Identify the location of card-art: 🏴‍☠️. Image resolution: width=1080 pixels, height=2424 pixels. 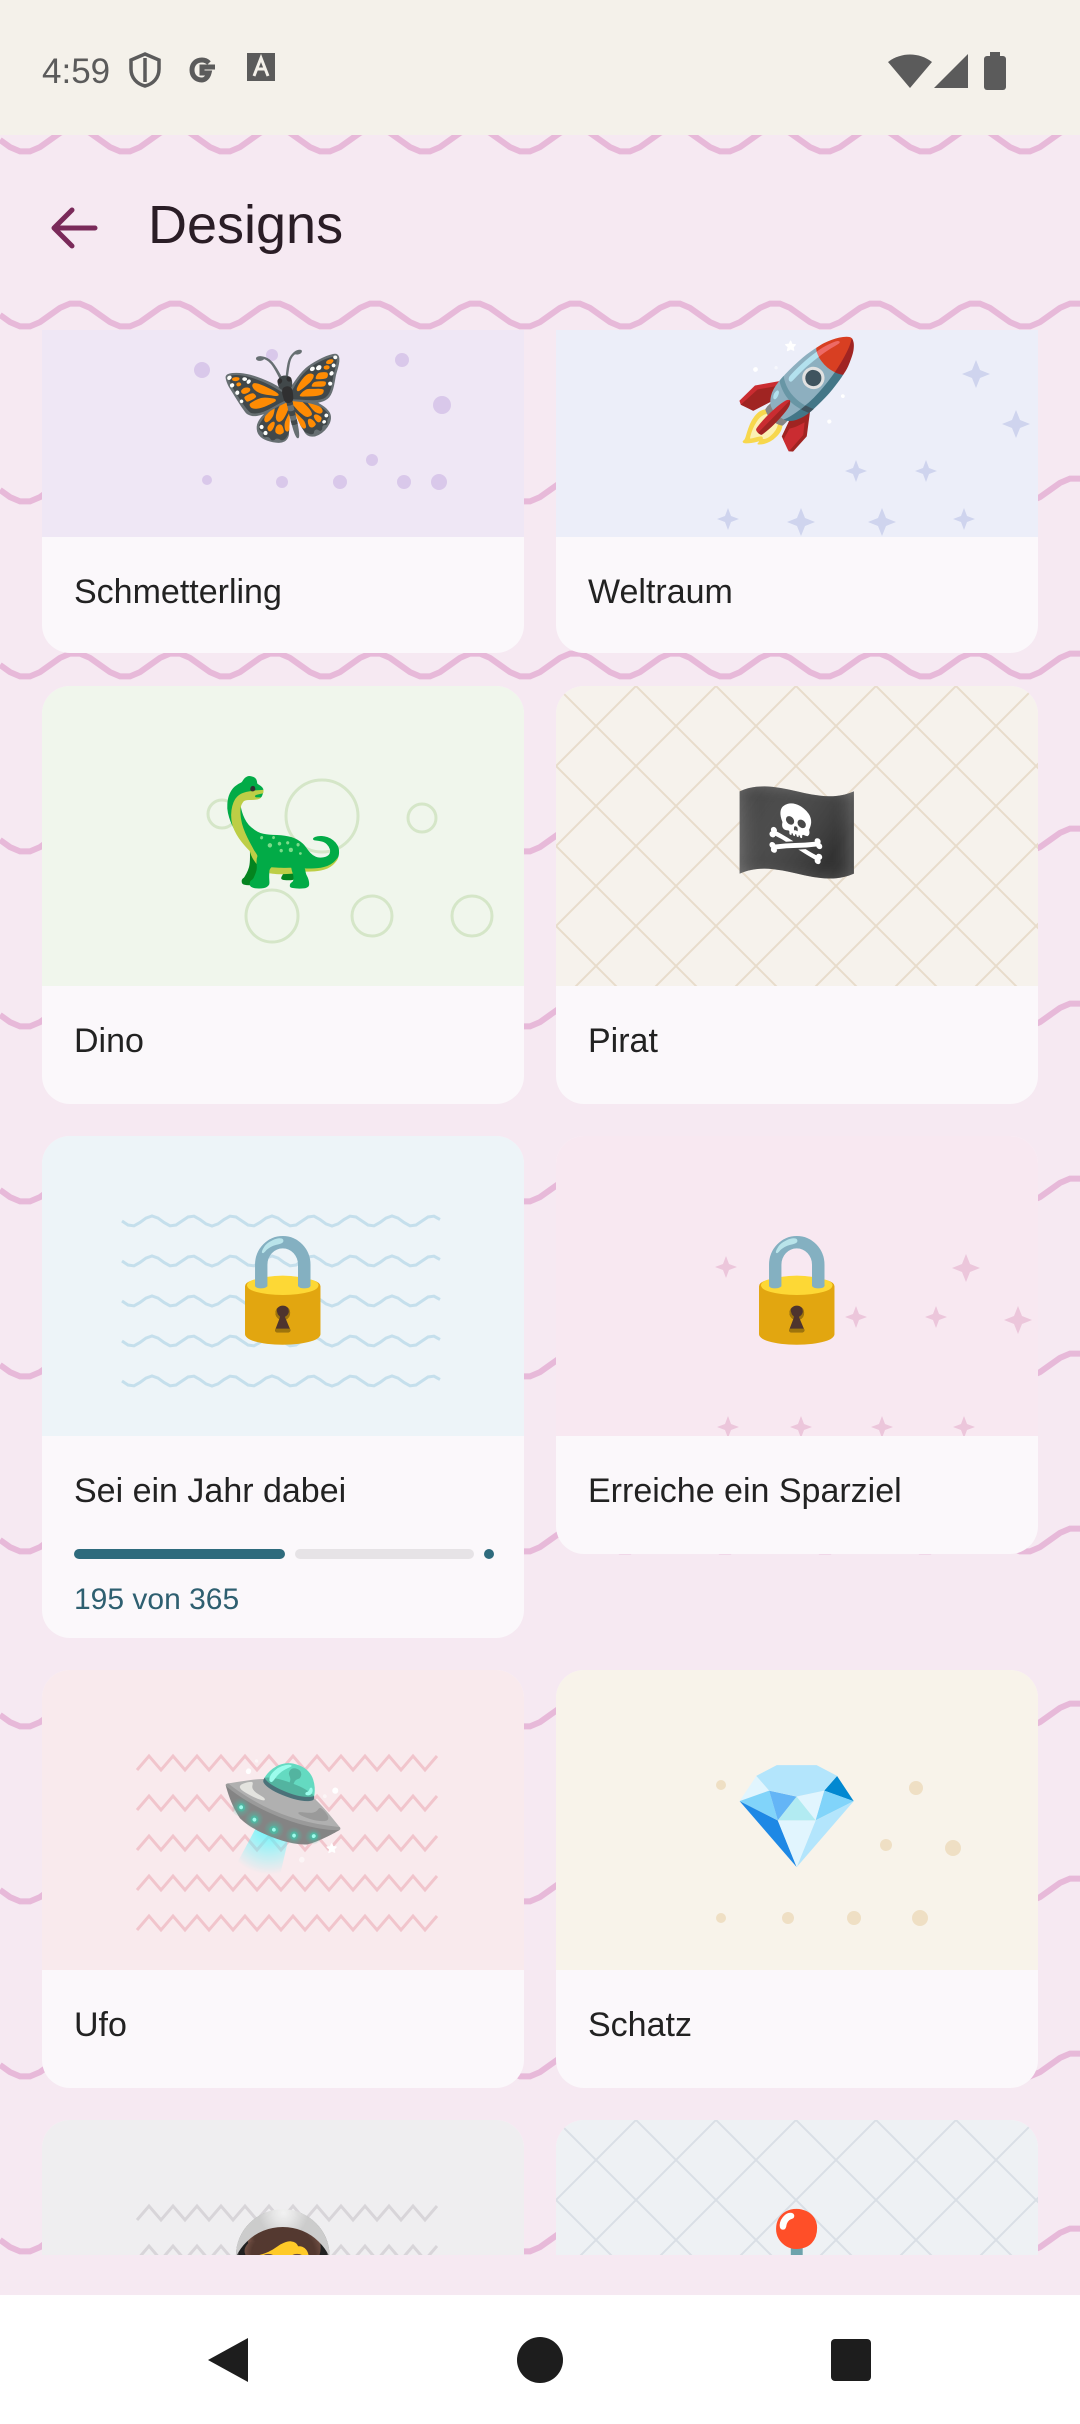
(797, 836).